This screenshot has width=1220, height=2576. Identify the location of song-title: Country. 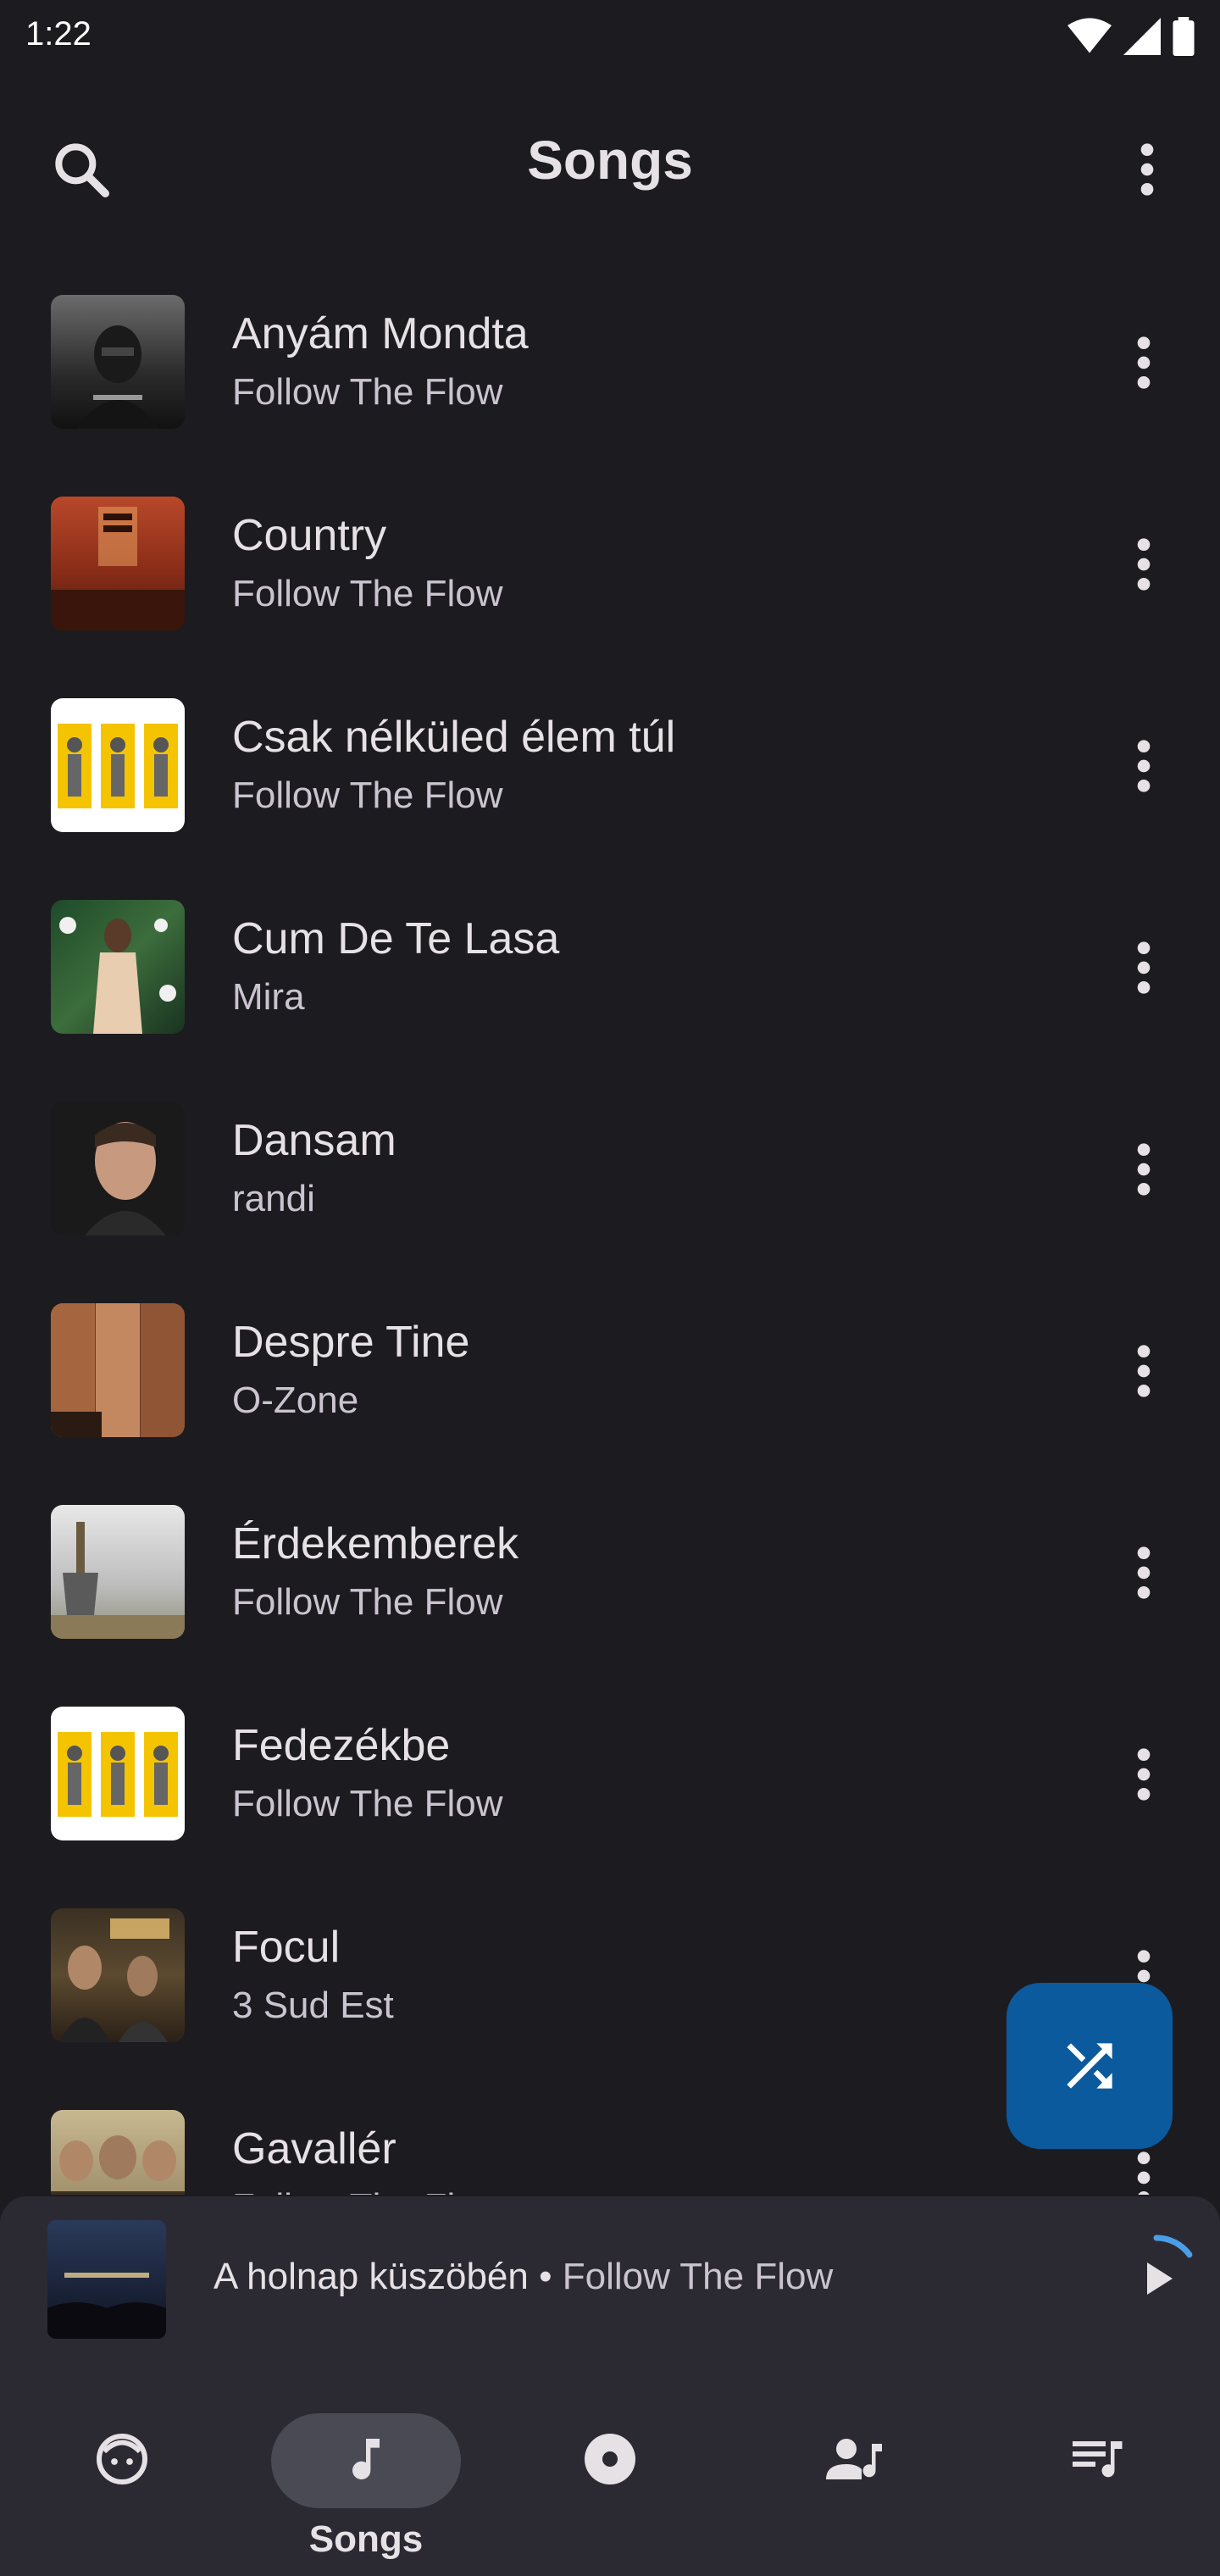
(309, 535).